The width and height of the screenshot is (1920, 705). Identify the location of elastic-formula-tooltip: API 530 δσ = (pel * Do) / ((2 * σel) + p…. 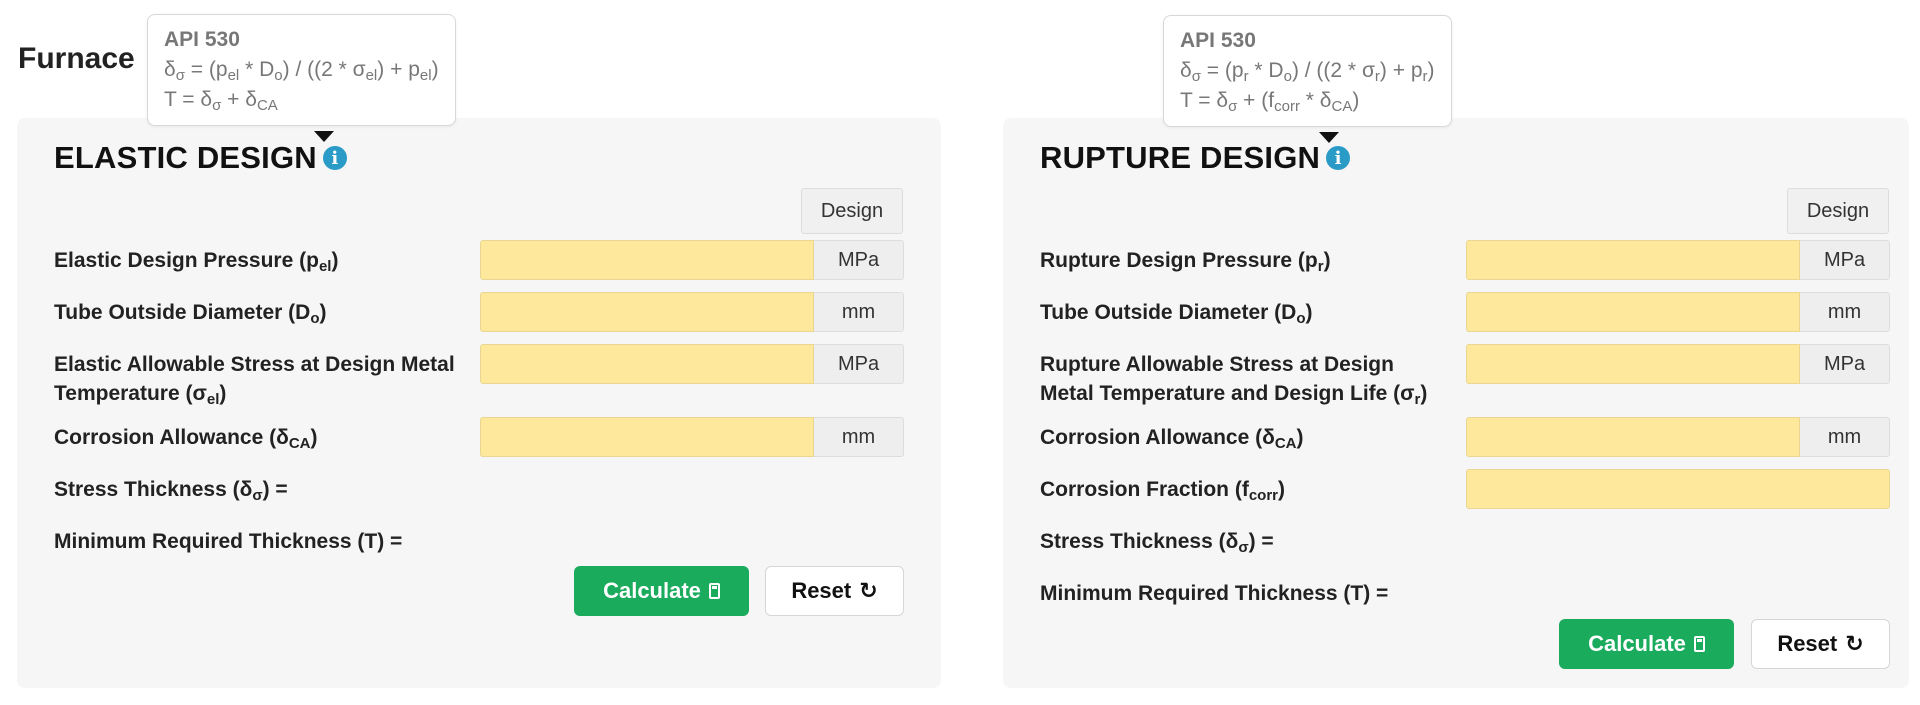
(301, 70).